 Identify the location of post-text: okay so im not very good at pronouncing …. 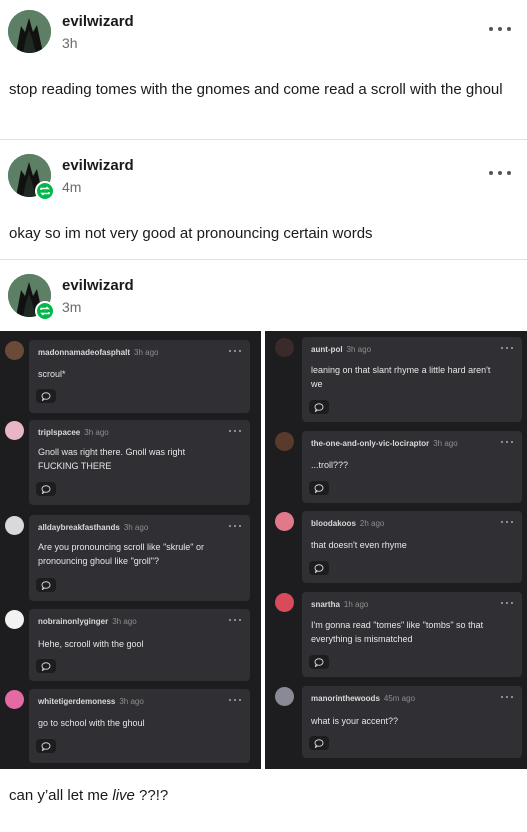
(191, 233).